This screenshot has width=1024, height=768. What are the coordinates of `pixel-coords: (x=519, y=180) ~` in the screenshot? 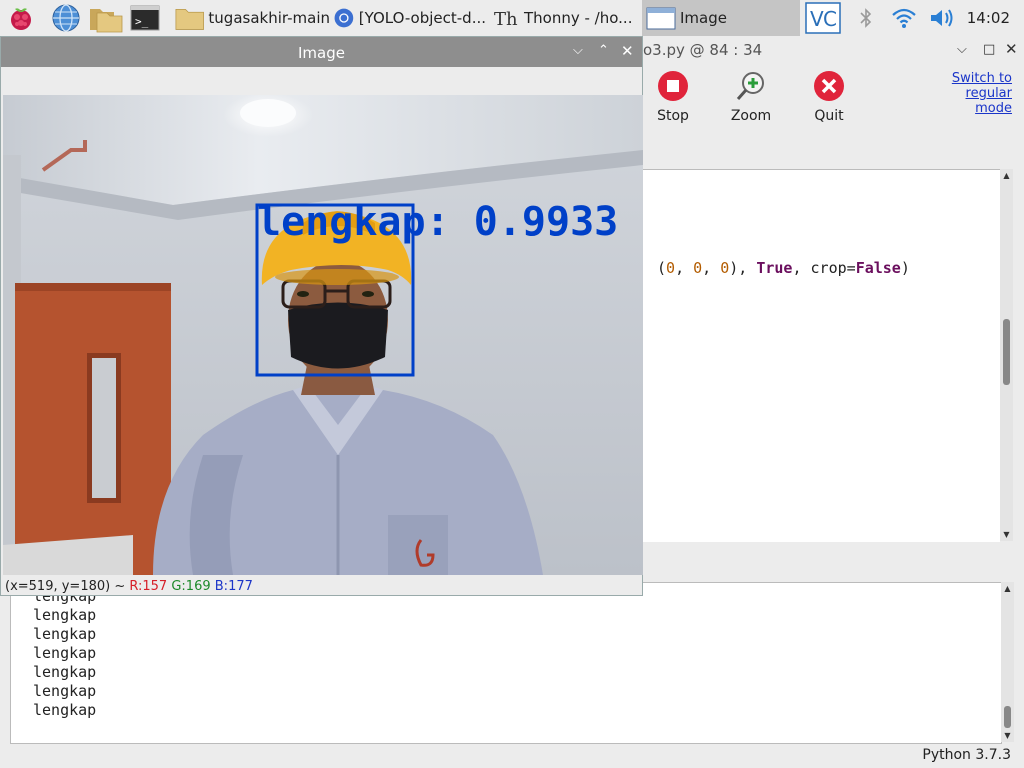 It's located at (65, 586).